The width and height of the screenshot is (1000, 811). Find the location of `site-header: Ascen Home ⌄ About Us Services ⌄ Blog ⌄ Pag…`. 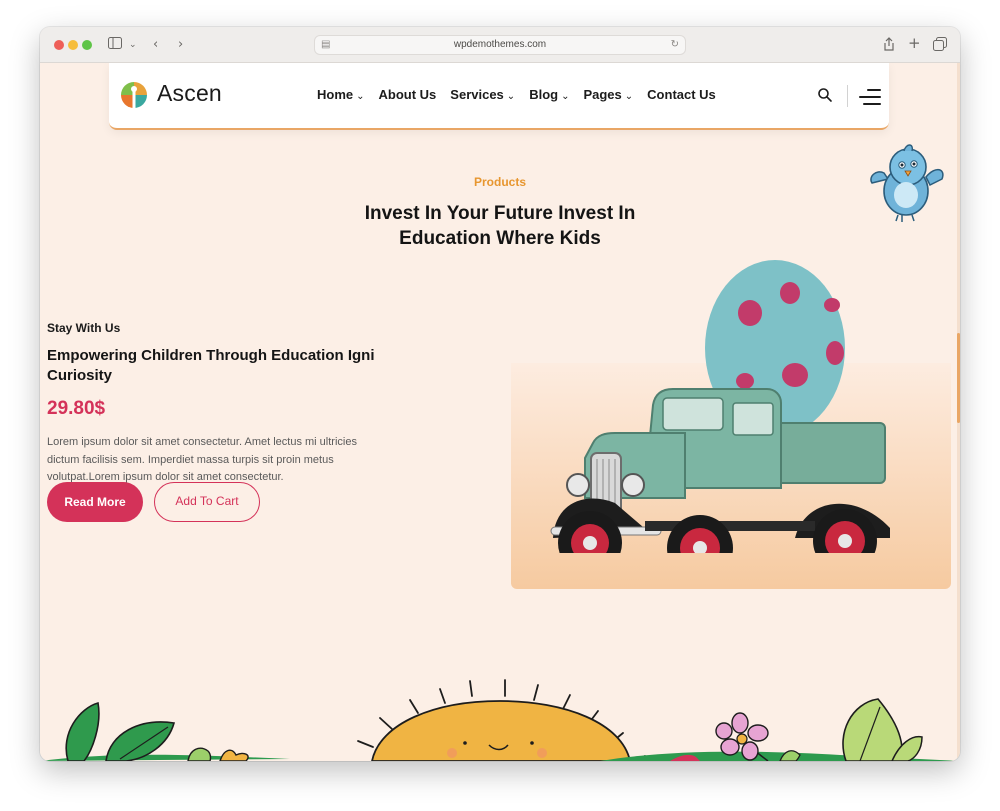

site-header: Ascen Home ⌄ About Us Services ⌄ Blog ⌄ Pag… is located at coordinates (499, 96).